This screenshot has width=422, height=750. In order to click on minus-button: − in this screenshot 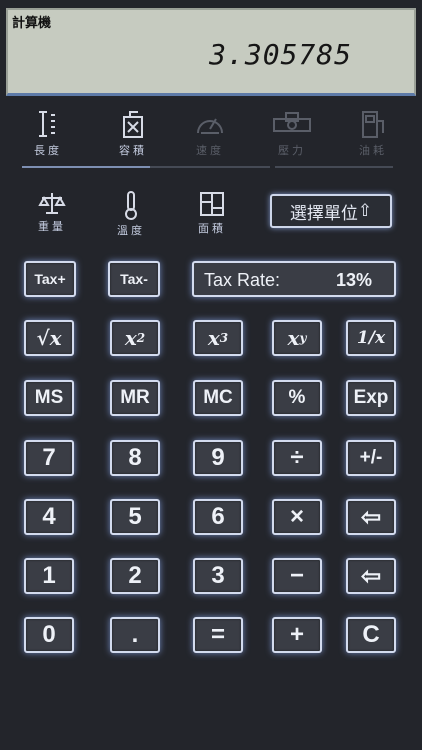, I will do `click(297, 576)`.